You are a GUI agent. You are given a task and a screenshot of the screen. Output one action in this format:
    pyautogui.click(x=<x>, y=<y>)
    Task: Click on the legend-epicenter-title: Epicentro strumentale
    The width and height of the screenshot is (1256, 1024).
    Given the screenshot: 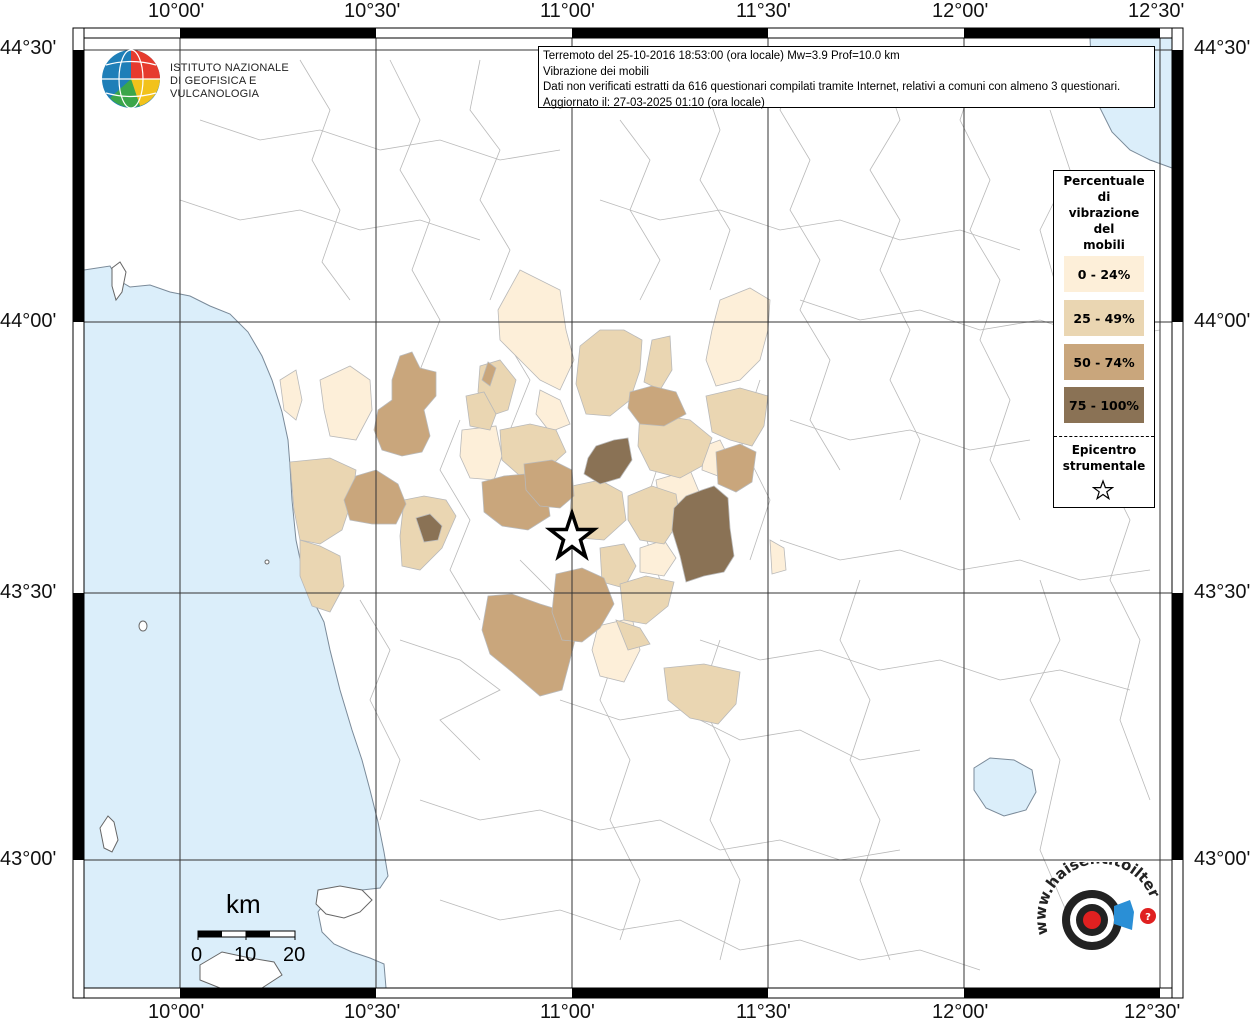 What is the action you would take?
    pyautogui.click(x=1104, y=458)
    